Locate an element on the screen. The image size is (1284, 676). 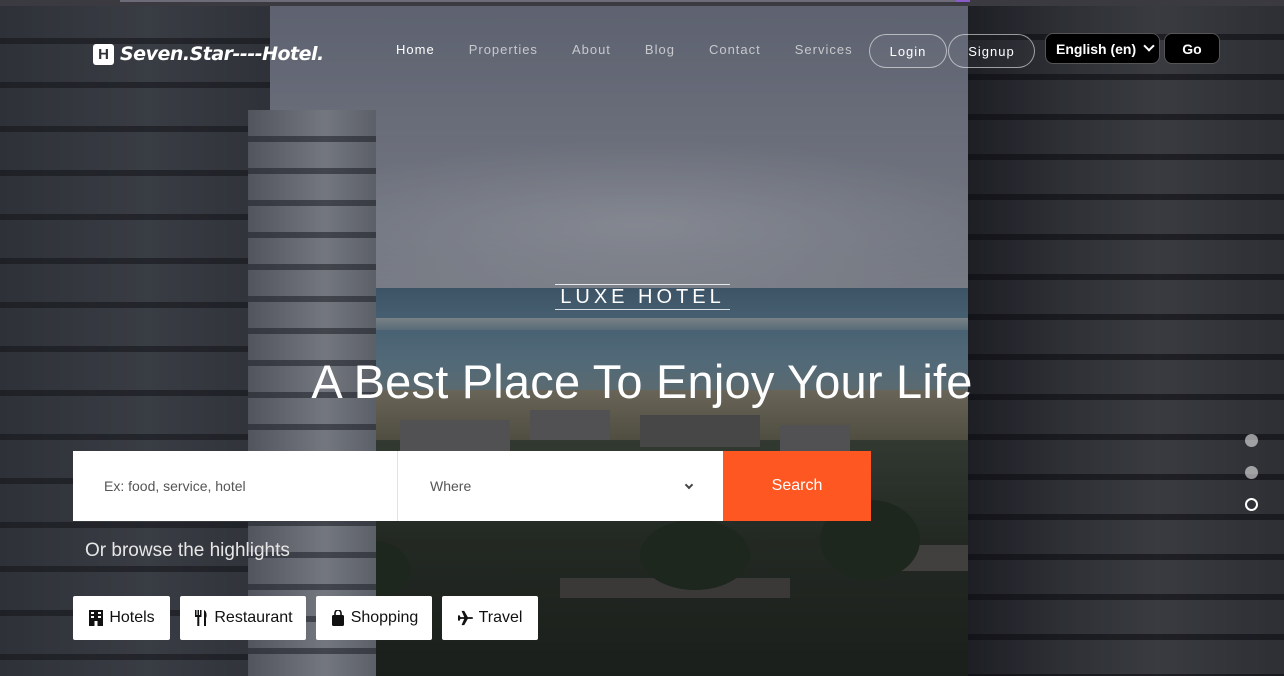
utensils-icon is located at coordinates (201, 618).